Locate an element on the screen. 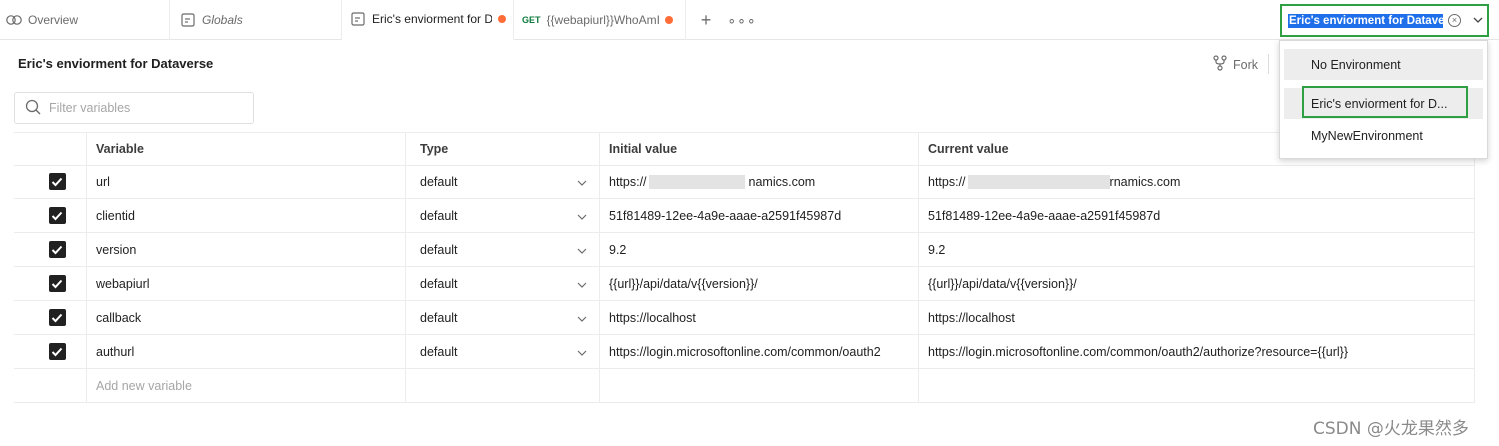 The width and height of the screenshot is (1499, 446). tab-environment: Eric's enviorment for Da is located at coordinates (428, 20).